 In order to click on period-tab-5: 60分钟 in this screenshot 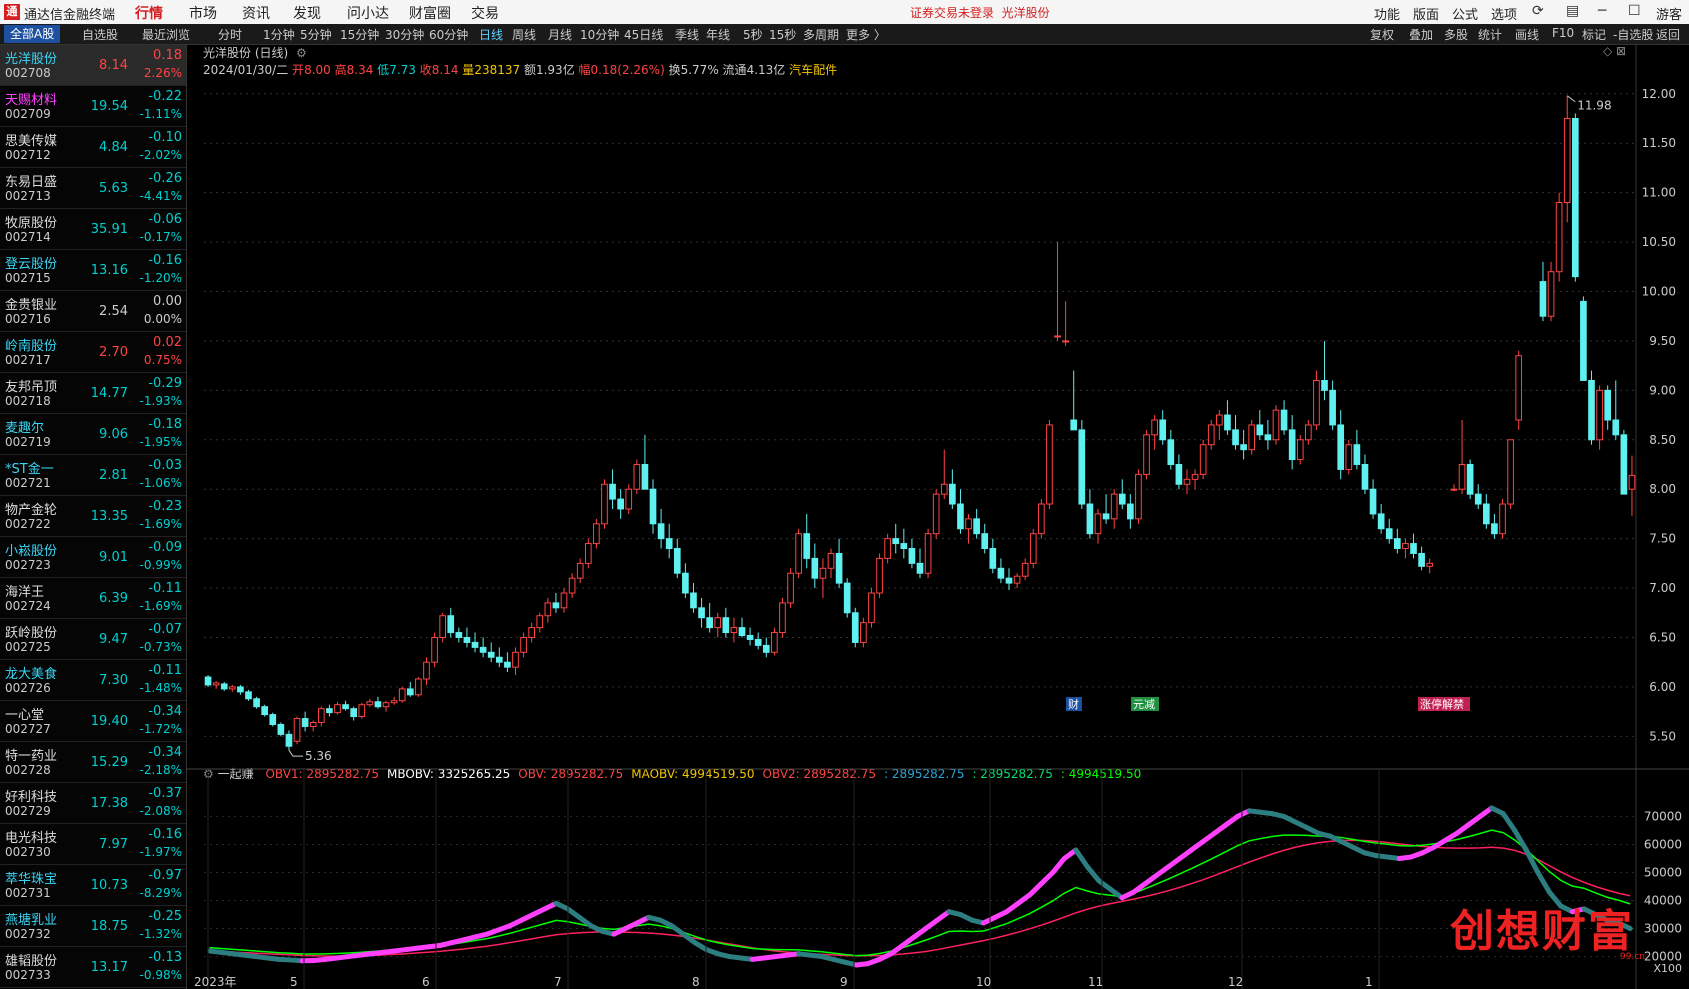, I will do `click(448, 34)`.